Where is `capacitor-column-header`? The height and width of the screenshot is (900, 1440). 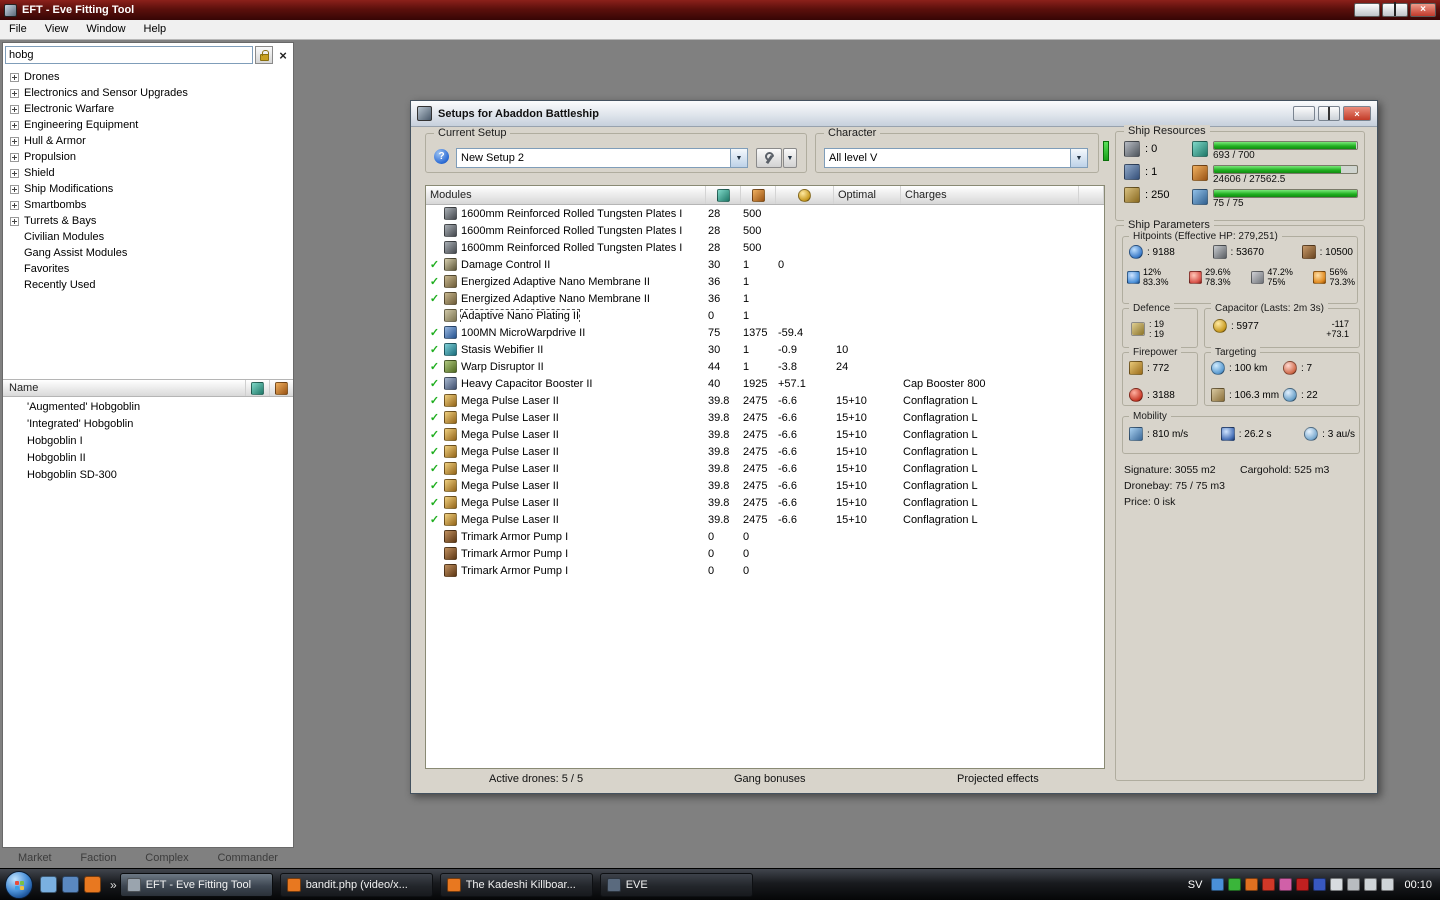
capacitor-column-header is located at coordinates (805, 195).